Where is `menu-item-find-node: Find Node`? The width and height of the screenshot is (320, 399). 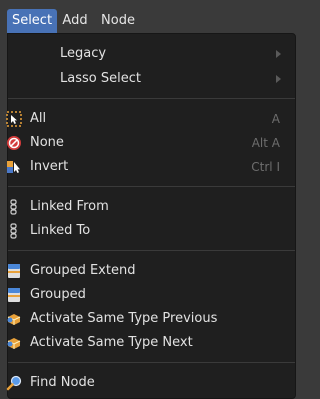
menu-item-find-node: Find Node is located at coordinates (150, 383).